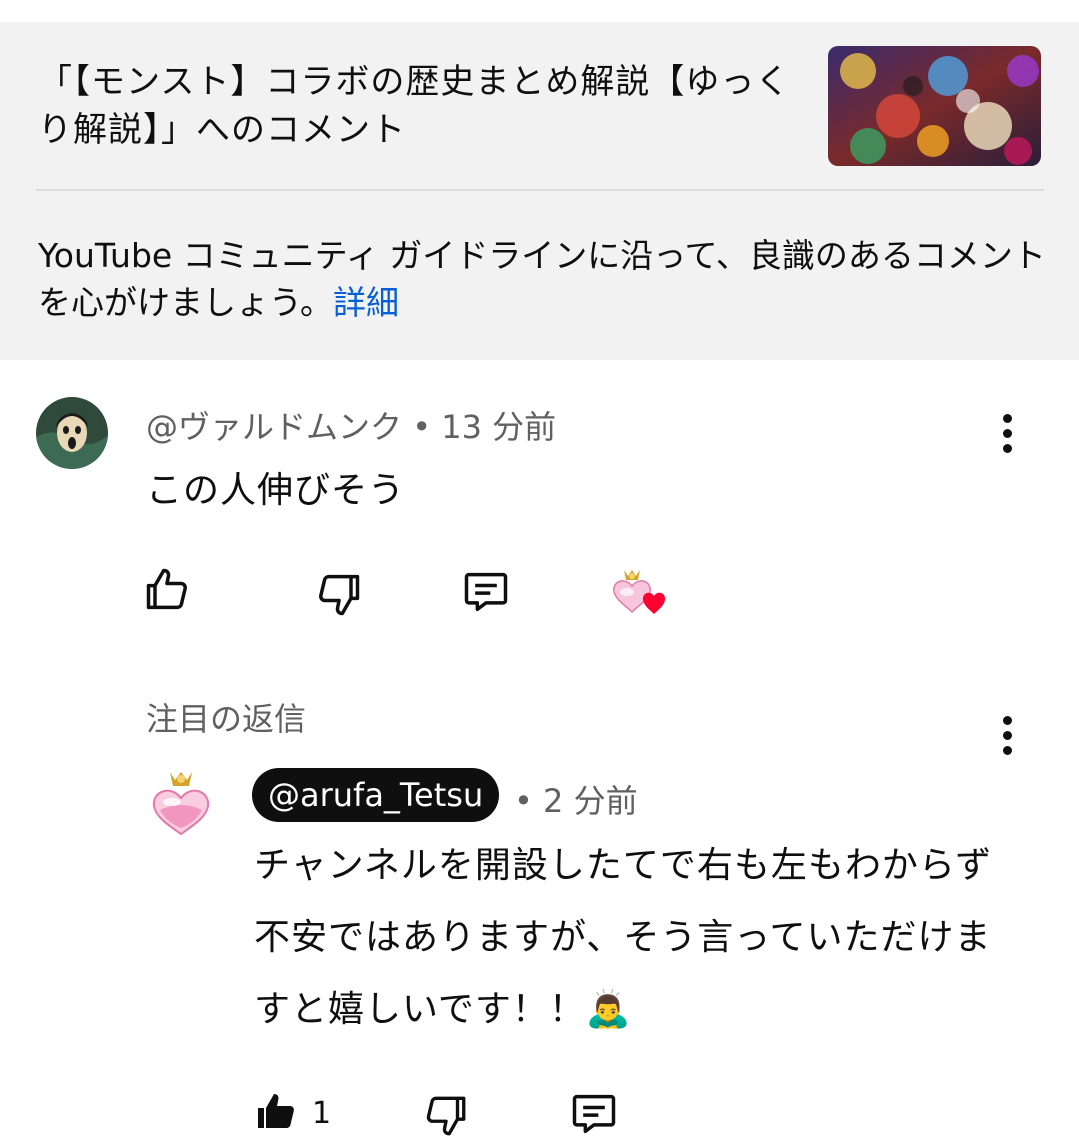  Describe the element at coordinates (181, 803) in the screenshot. I see `reply-author-avatar` at that location.